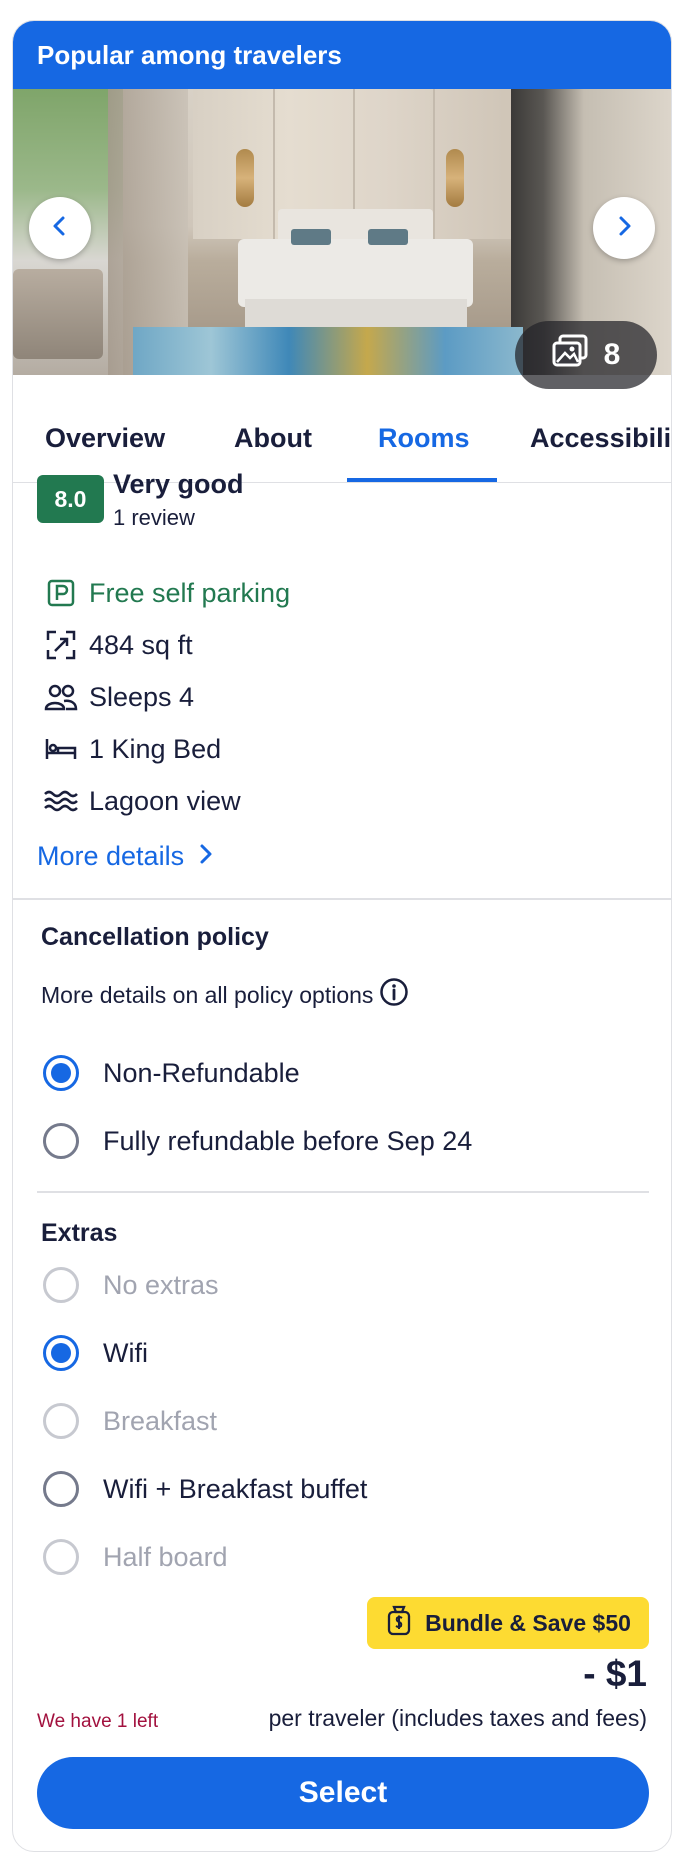 This screenshot has height=1864, width=683. What do you see at coordinates (343, 1793) in the screenshot?
I see `select-button: Select` at bounding box center [343, 1793].